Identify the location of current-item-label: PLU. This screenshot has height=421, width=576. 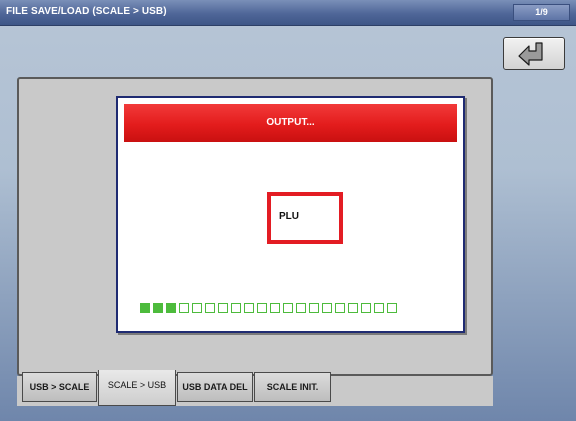
(289, 216).